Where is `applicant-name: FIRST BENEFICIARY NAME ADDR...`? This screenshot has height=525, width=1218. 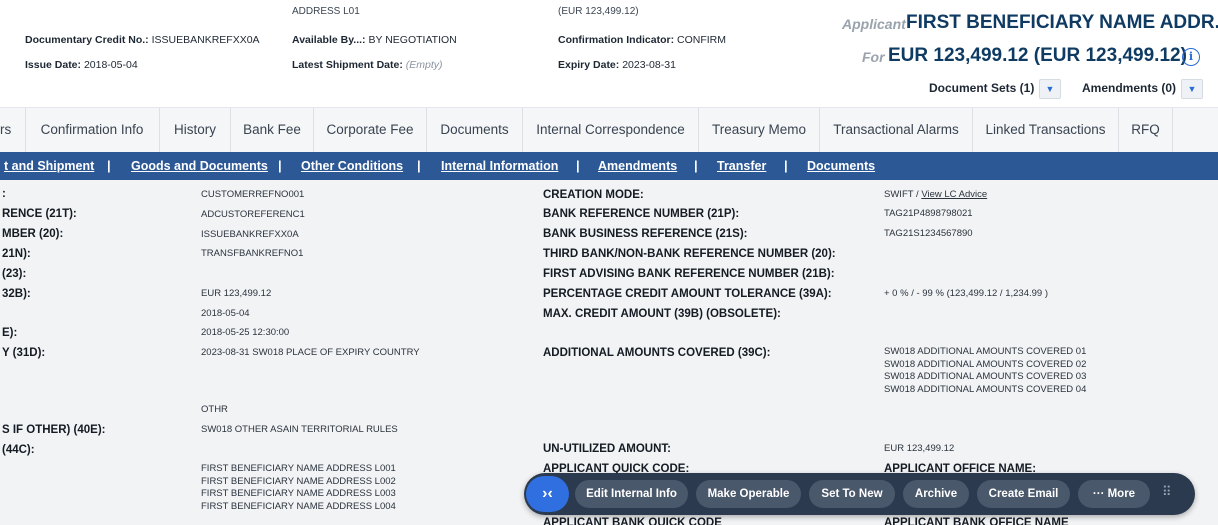 applicant-name: FIRST BENEFICIARY NAME ADDR... is located at coordinates (1062, 22).